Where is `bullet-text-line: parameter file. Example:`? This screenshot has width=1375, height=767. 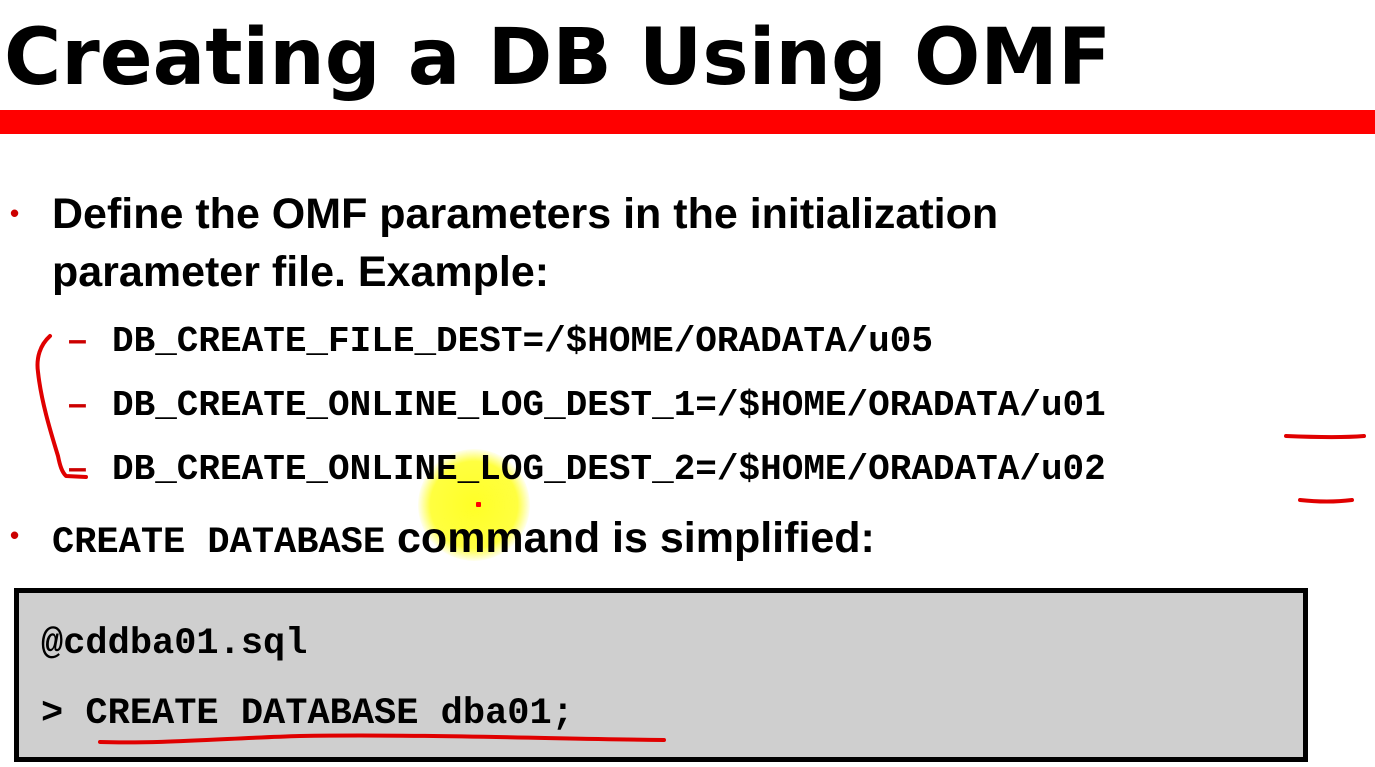 bullet-text-line: parameter file. Example: is located at coordinates (301, 272).